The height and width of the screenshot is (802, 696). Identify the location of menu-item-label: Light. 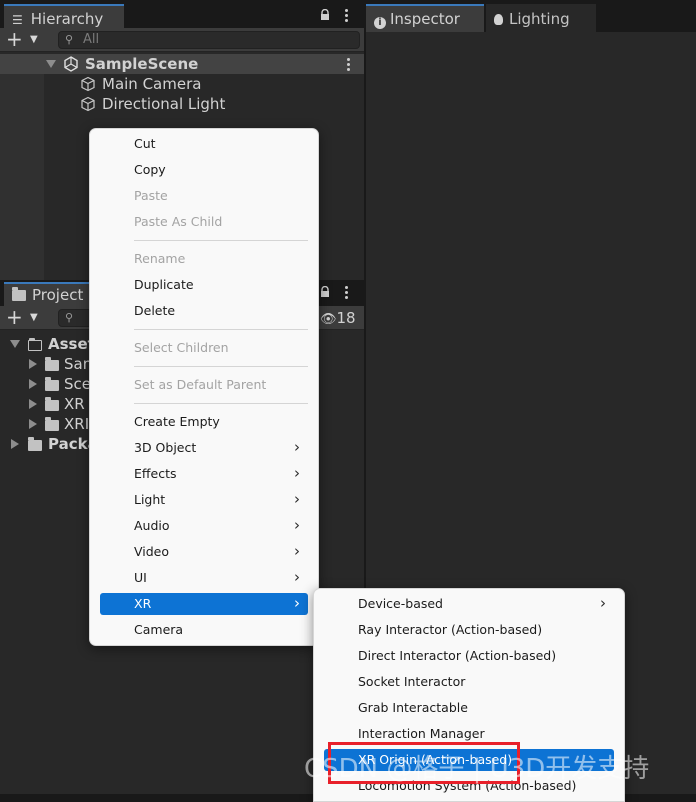
(150, 499).